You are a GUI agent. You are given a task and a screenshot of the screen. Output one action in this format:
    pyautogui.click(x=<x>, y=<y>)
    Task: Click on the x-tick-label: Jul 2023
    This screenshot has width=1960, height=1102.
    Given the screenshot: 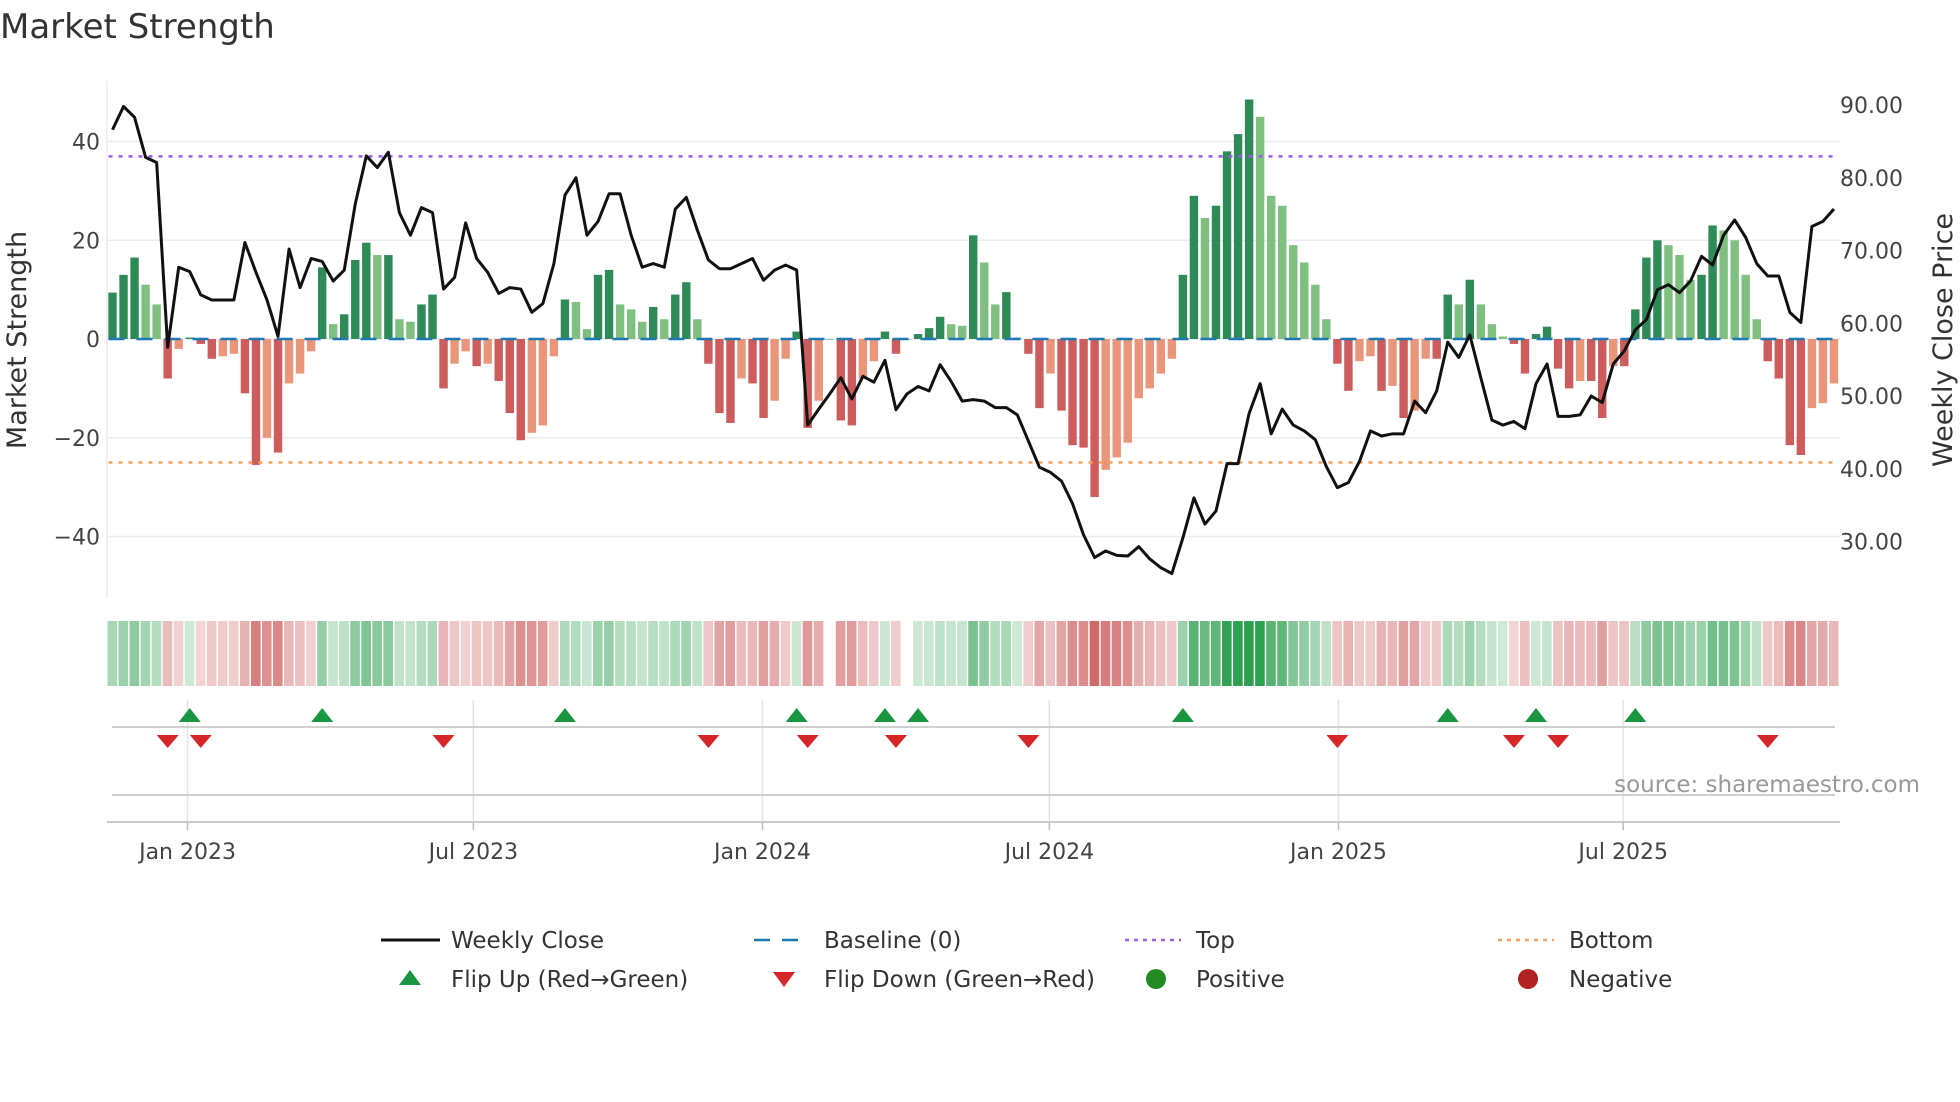 What is the action you would take?
    pyautogui.click(x=473, y=852)
    